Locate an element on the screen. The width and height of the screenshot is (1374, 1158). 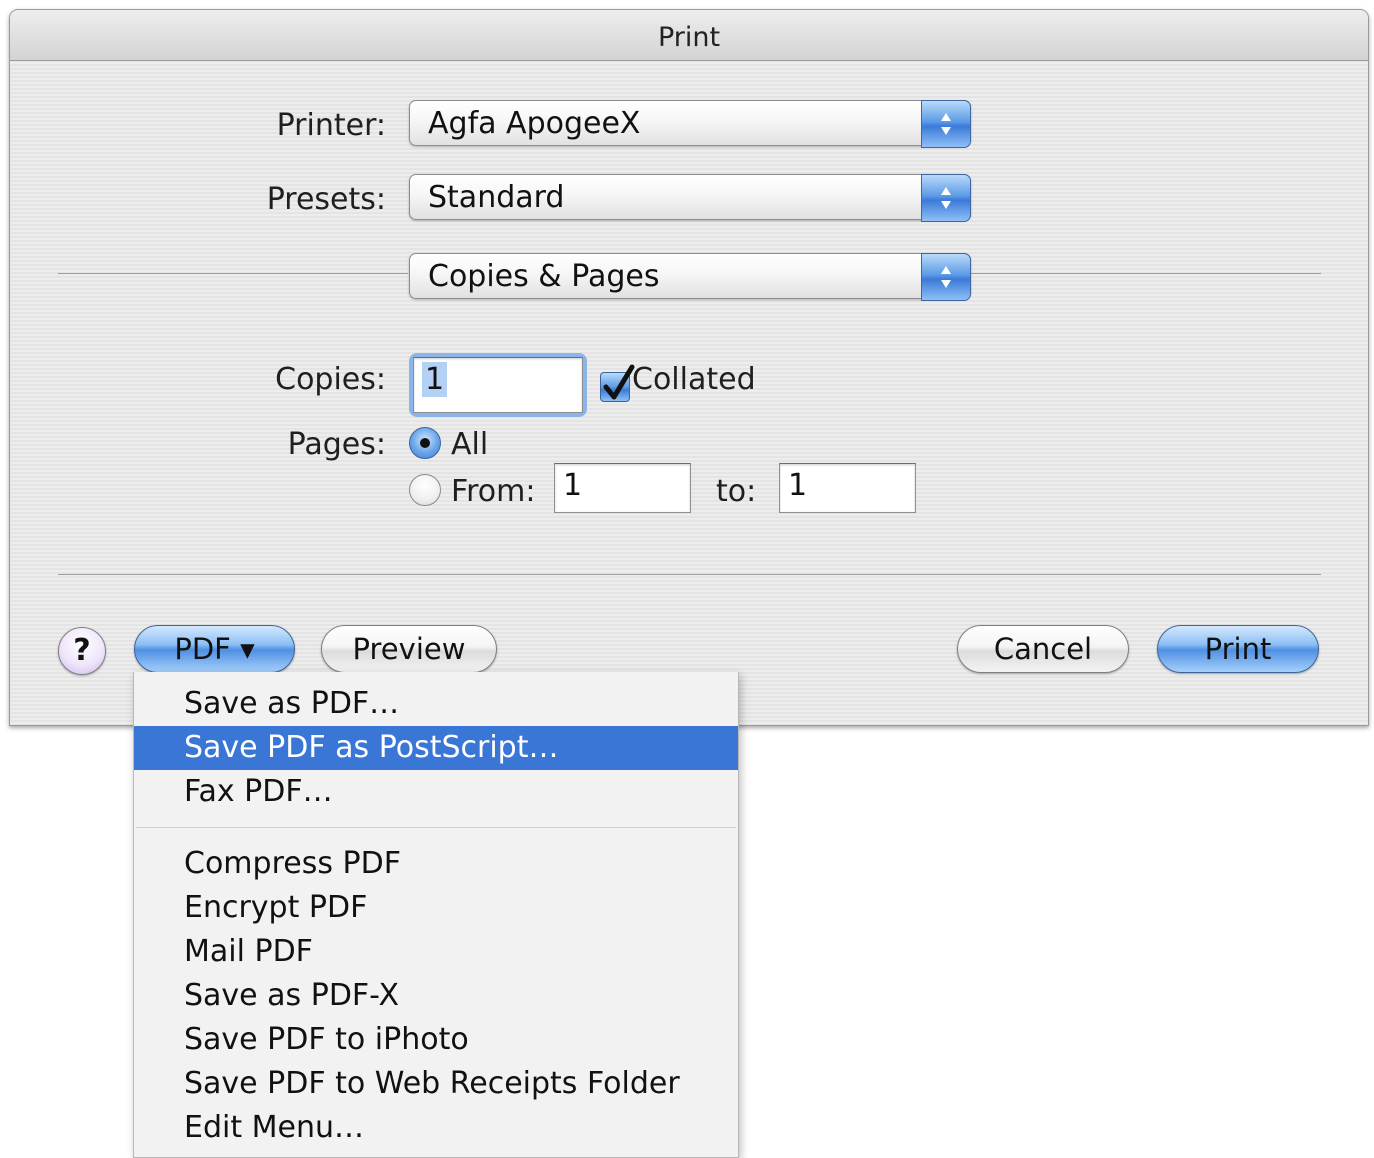
printer-label: Printer: is located at coordinates (331, 125).